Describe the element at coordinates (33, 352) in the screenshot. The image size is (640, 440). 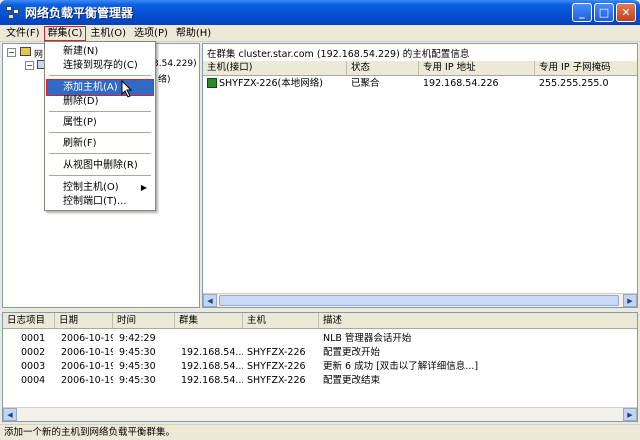
I see `log-id: 0002` at that location.